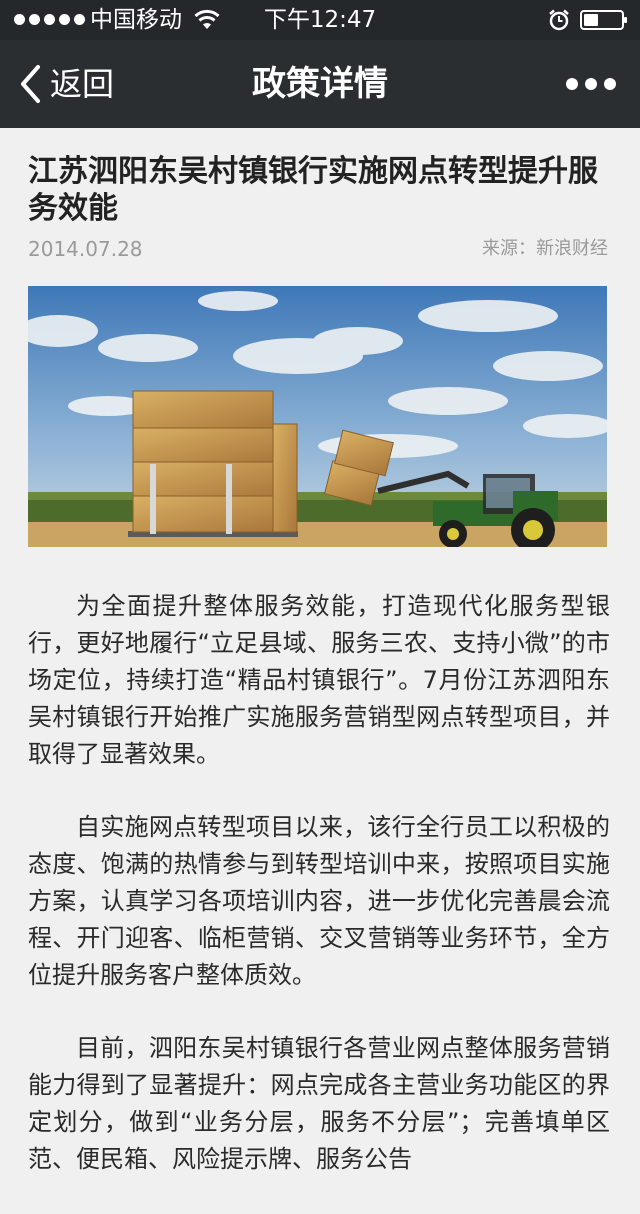  I want to click on page-title: 政策详情, so click(320, 84).